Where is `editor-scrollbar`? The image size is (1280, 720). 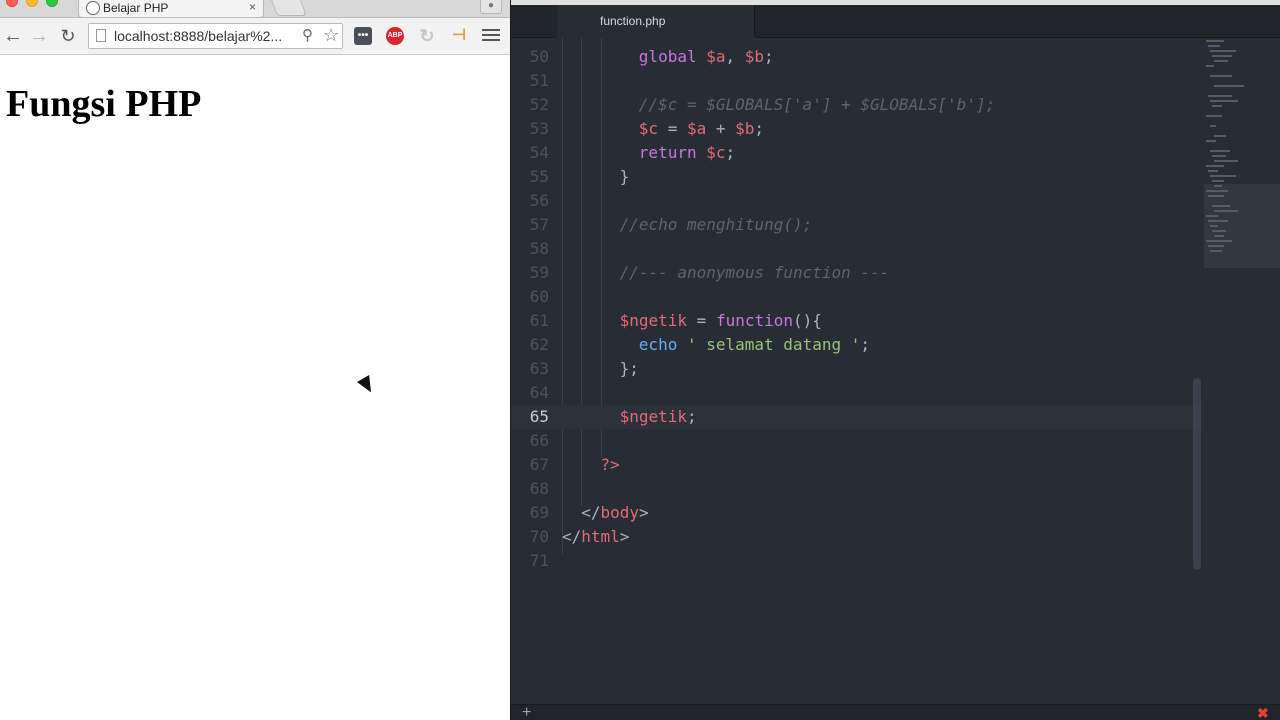
editor-scrollbar is located at coordinates (1197, 474).